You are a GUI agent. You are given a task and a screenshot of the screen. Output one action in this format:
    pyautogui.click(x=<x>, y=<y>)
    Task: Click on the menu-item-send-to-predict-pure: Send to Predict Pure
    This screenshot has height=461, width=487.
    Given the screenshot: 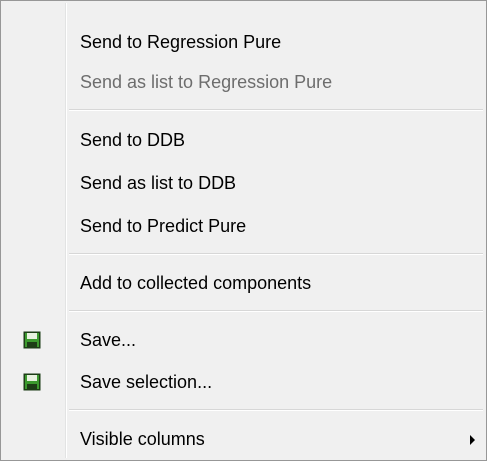 What is the action you would take?
    pyautogui.click(x=243, y=226)
    